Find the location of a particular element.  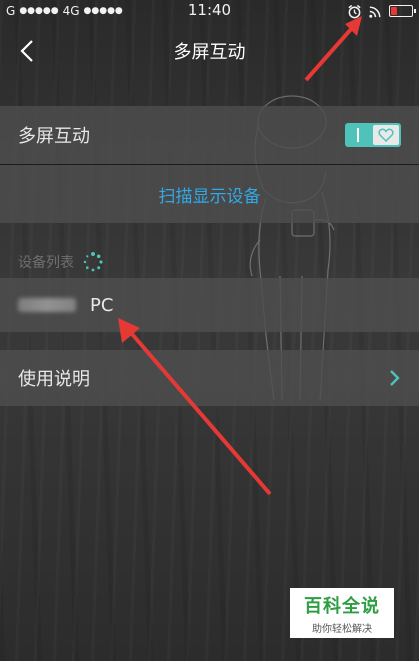

loading-spinner-icon is located at coordinates (93, 262).